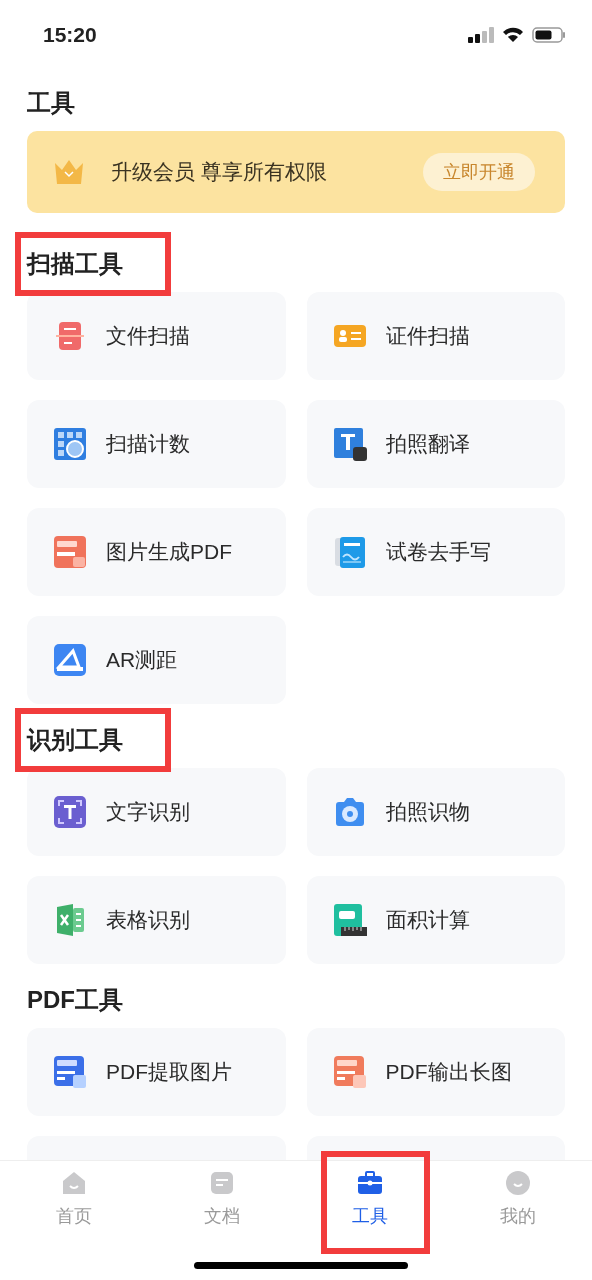 The width and height of the screenshot is (592, 1280). Describe the element at coordinates (156, 920) in the screenshot. I see `tool-card: 表格识别` at that location.